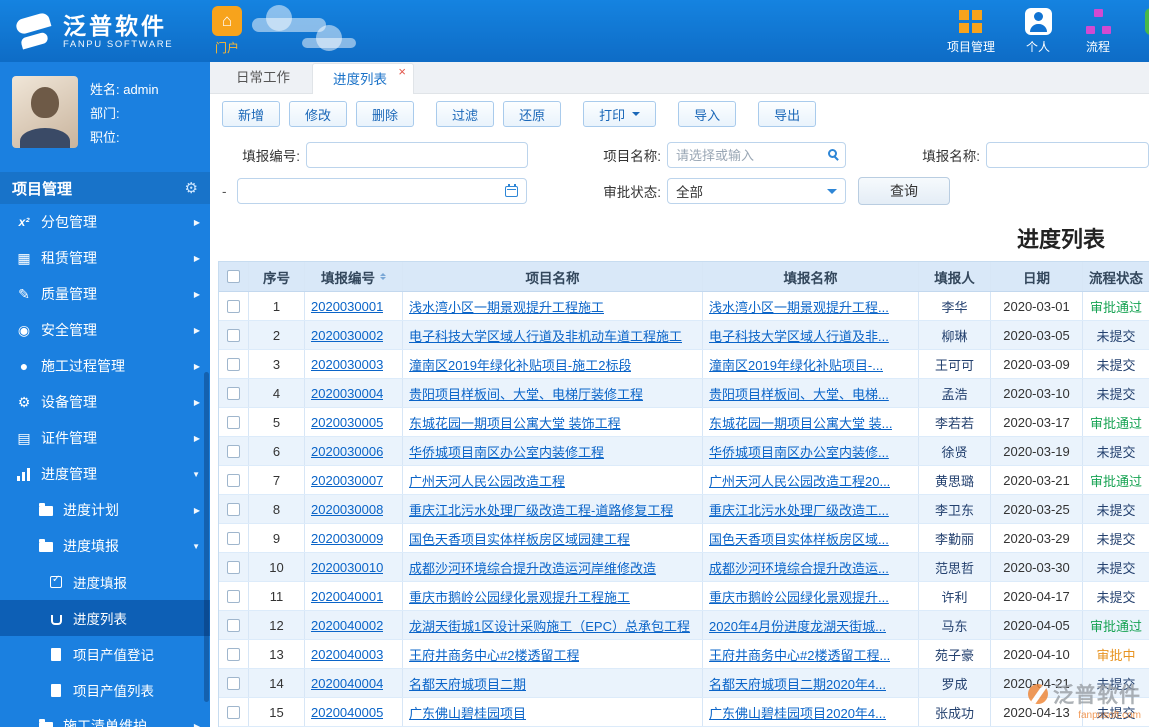  I want to click on select-all-checkbox, so click(233, 276).